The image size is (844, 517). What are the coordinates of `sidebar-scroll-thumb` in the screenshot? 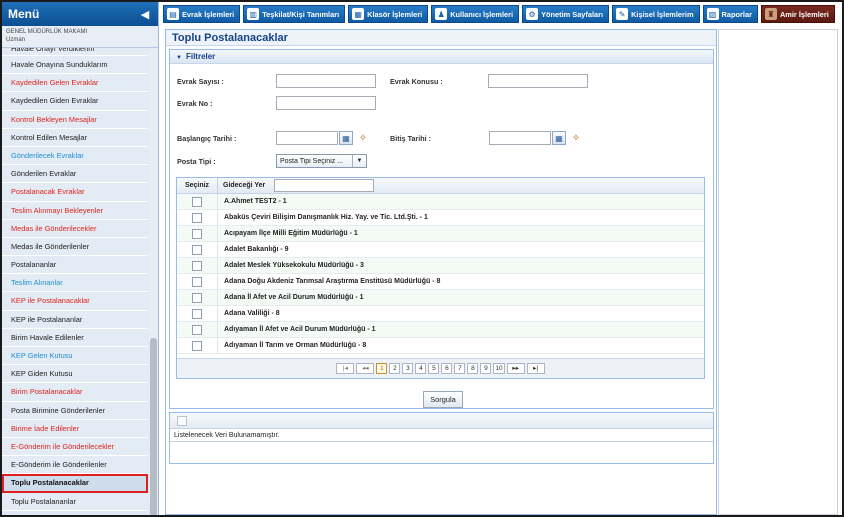 It's located at (153, 426).